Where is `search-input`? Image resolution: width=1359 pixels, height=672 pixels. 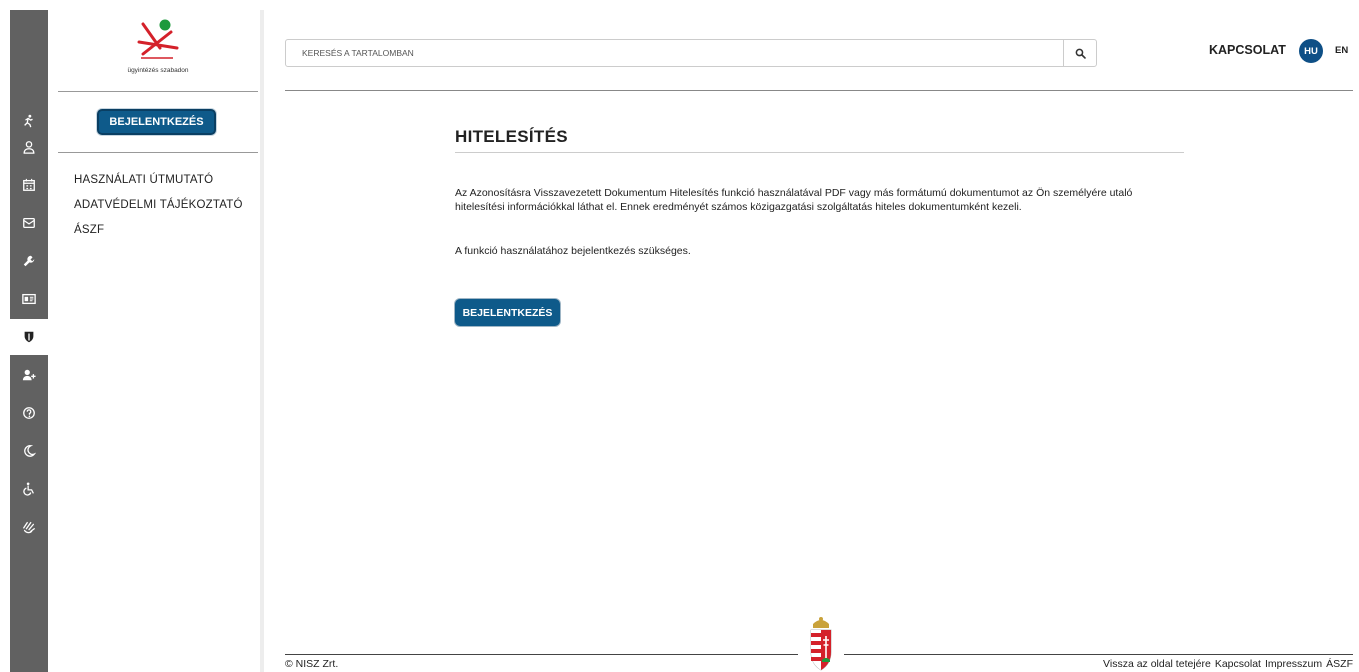
search-input is located at coordinates (671, 53).